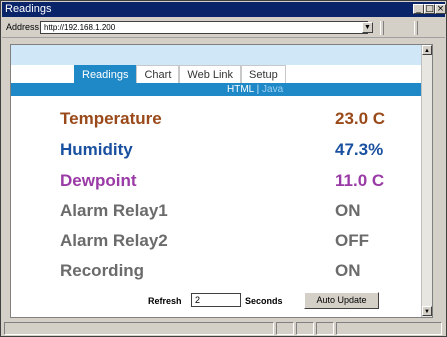 This screenshot has width=447, height=337. I want to click on minimize-button: _, so click(418, 9).